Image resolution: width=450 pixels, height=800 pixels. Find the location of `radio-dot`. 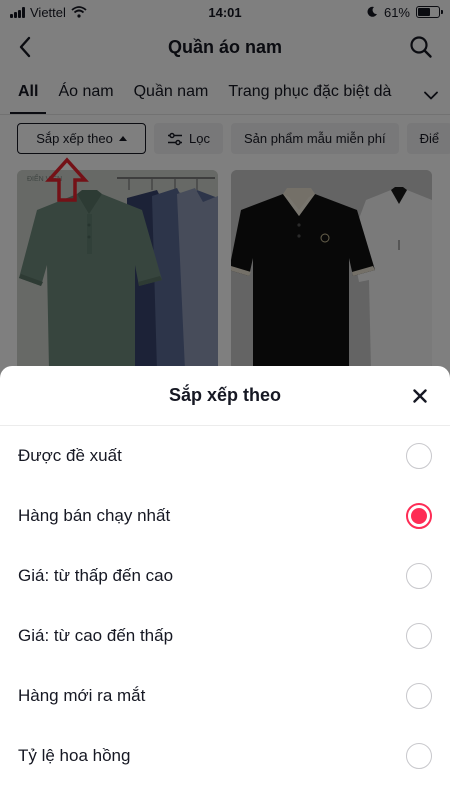

radio-dot is located at coordinates (419, 516).